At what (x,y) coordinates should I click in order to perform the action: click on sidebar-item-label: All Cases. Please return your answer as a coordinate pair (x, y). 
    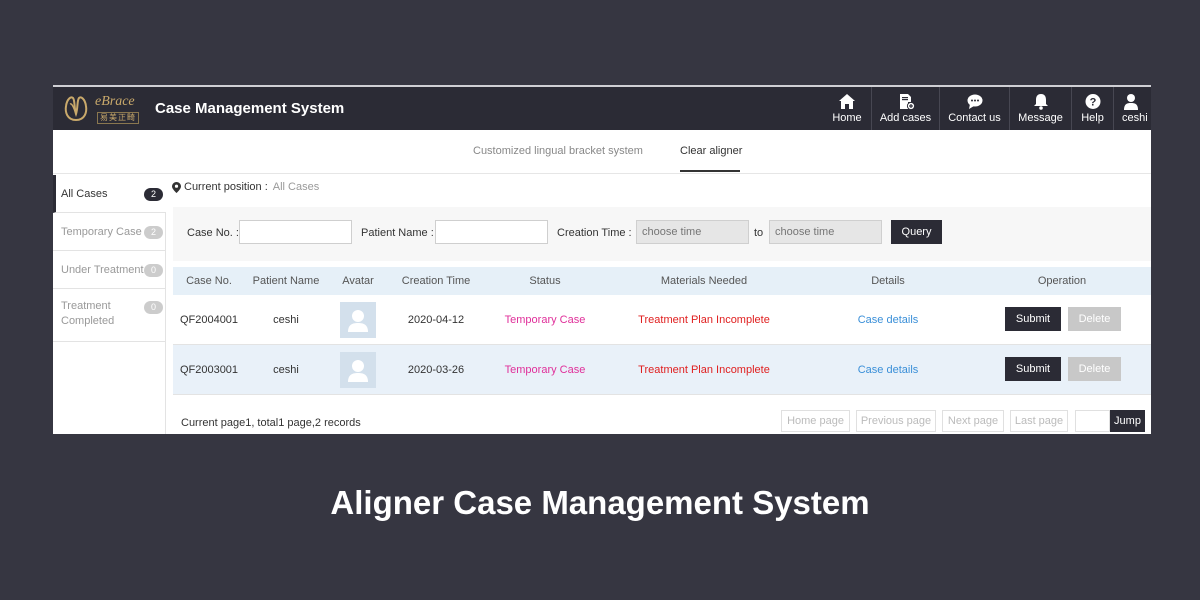
    Looking at the image, I should click on (84, 194).